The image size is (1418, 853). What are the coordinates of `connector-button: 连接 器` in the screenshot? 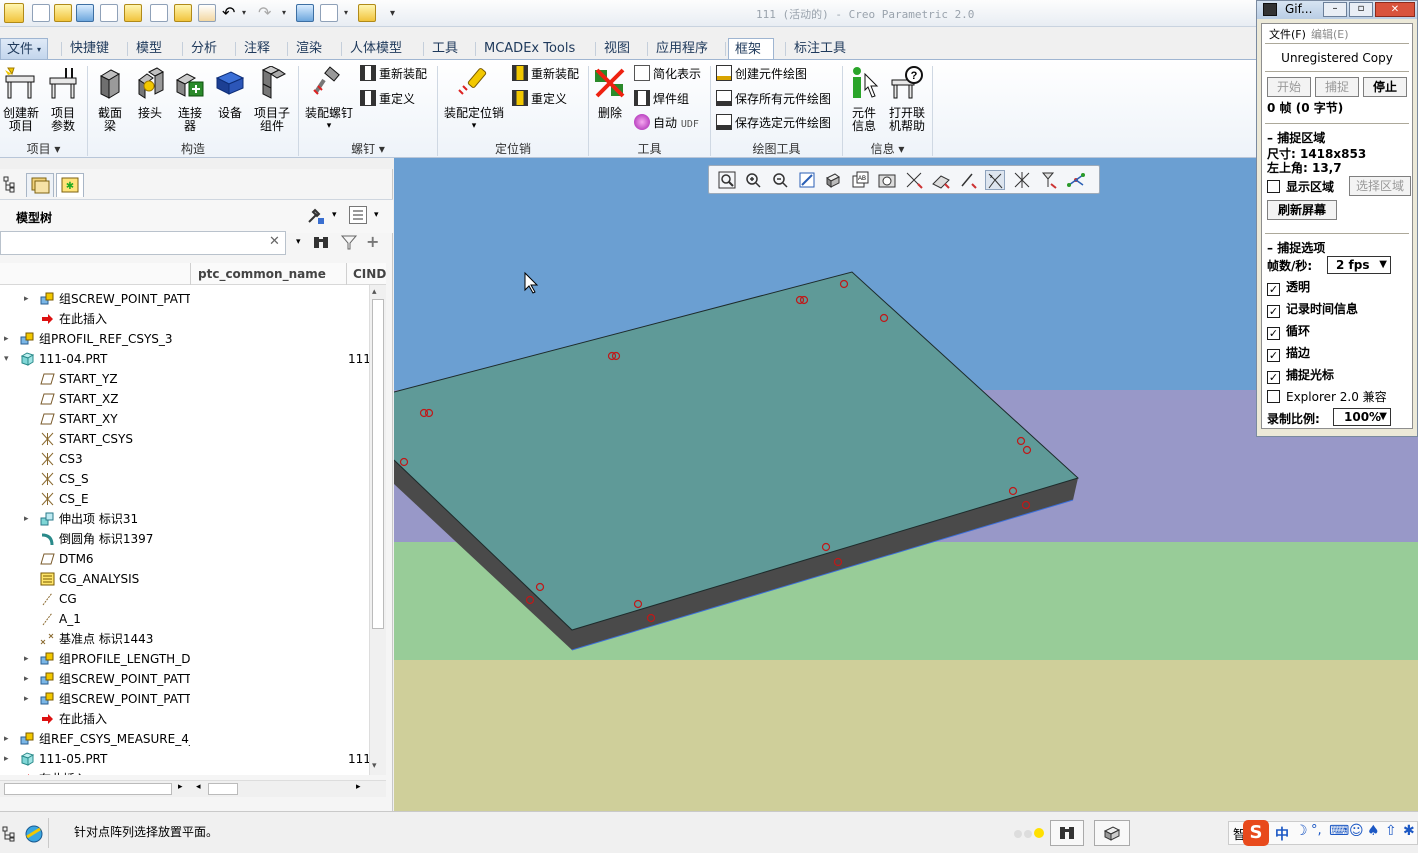 It's located at (190, 99).